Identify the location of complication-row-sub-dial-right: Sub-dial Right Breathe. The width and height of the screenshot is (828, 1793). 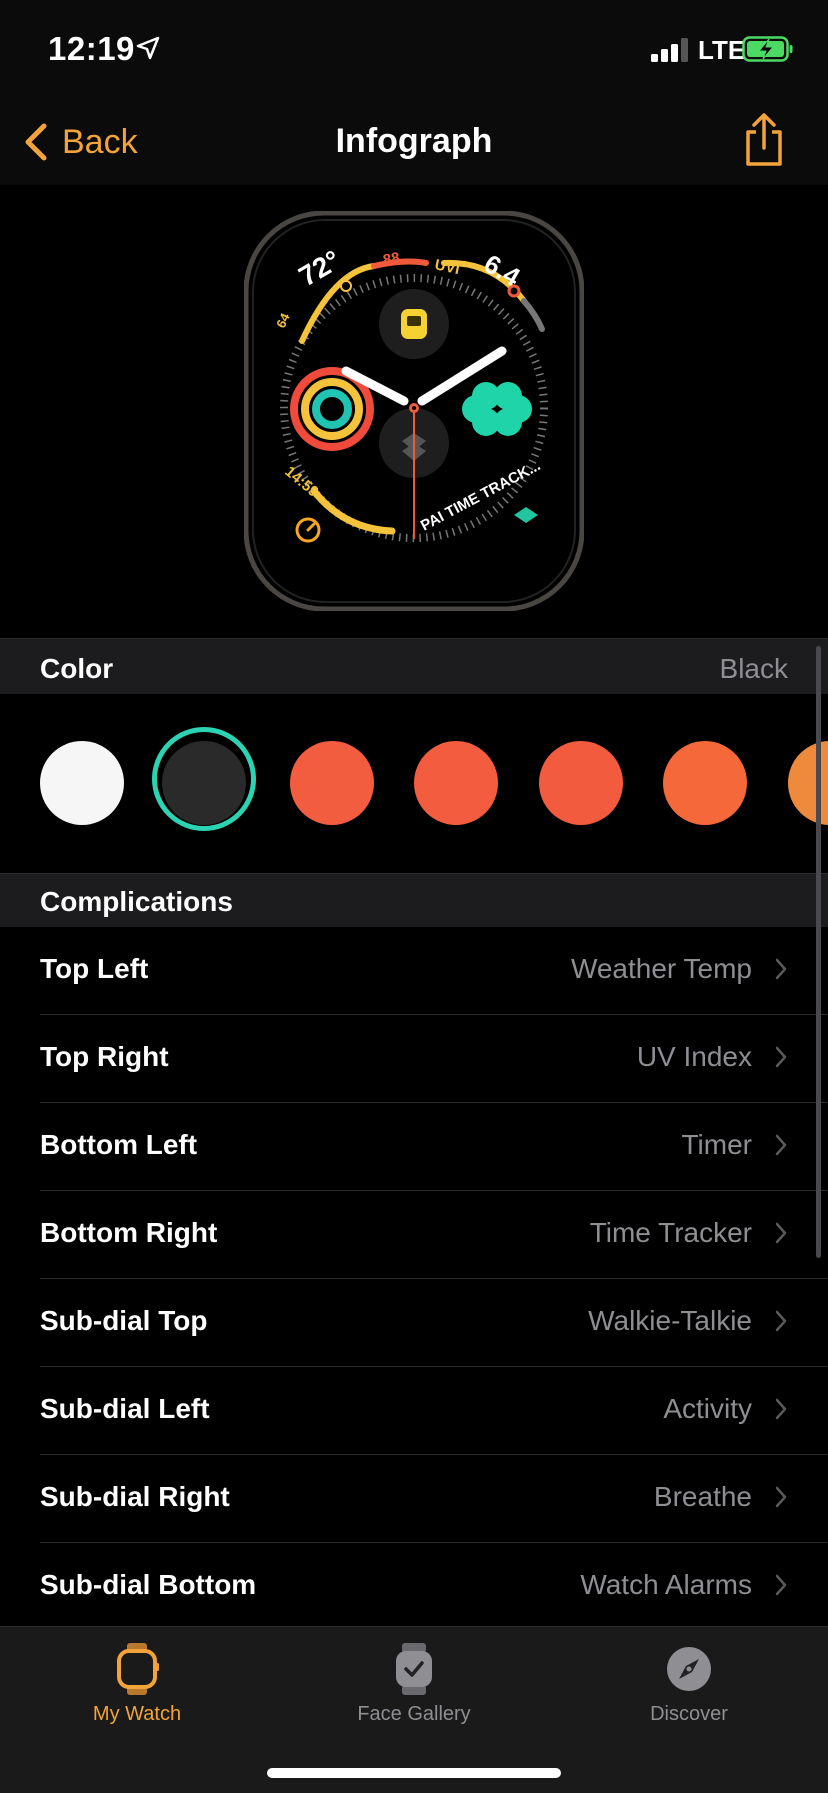
(414, 1499).